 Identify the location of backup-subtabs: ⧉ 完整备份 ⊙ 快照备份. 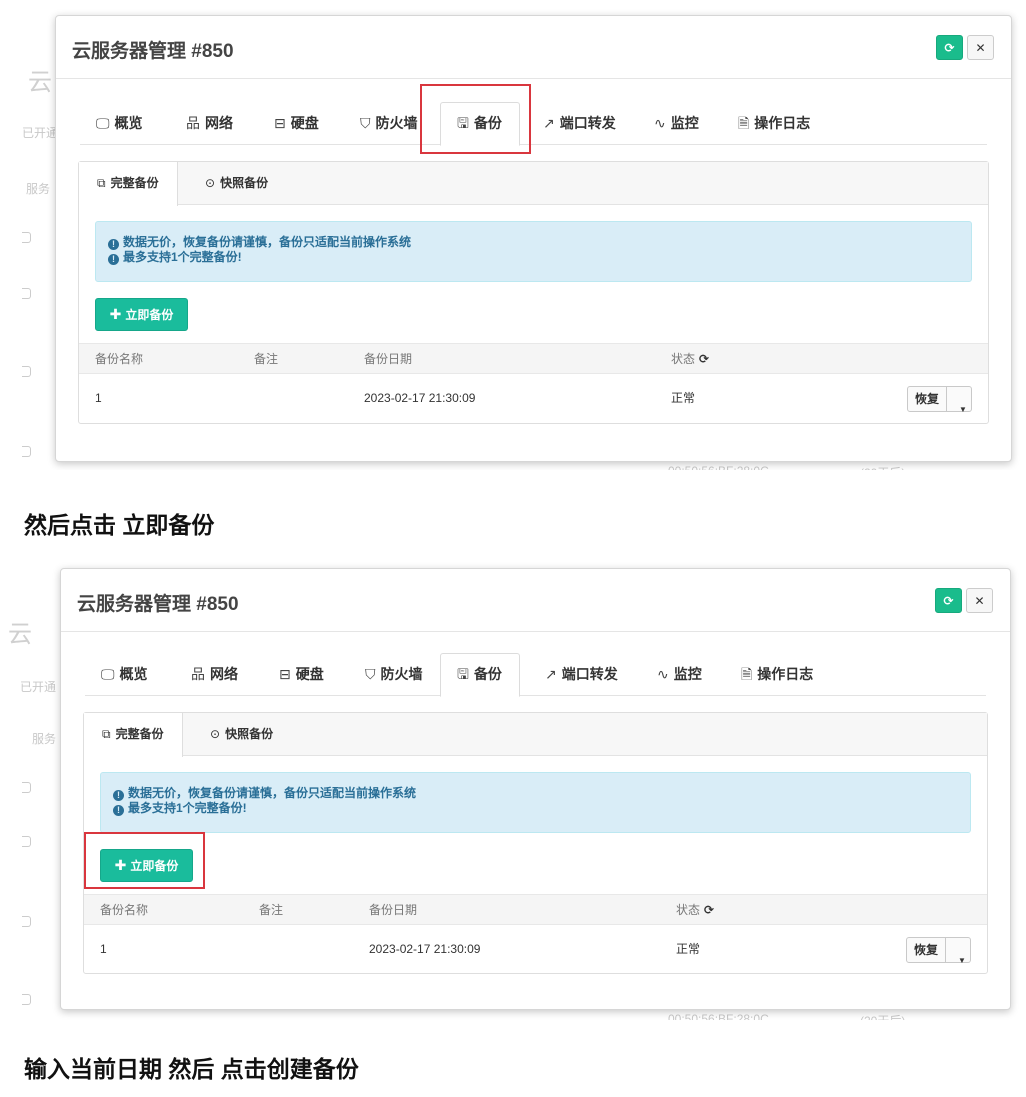
(533, 184).